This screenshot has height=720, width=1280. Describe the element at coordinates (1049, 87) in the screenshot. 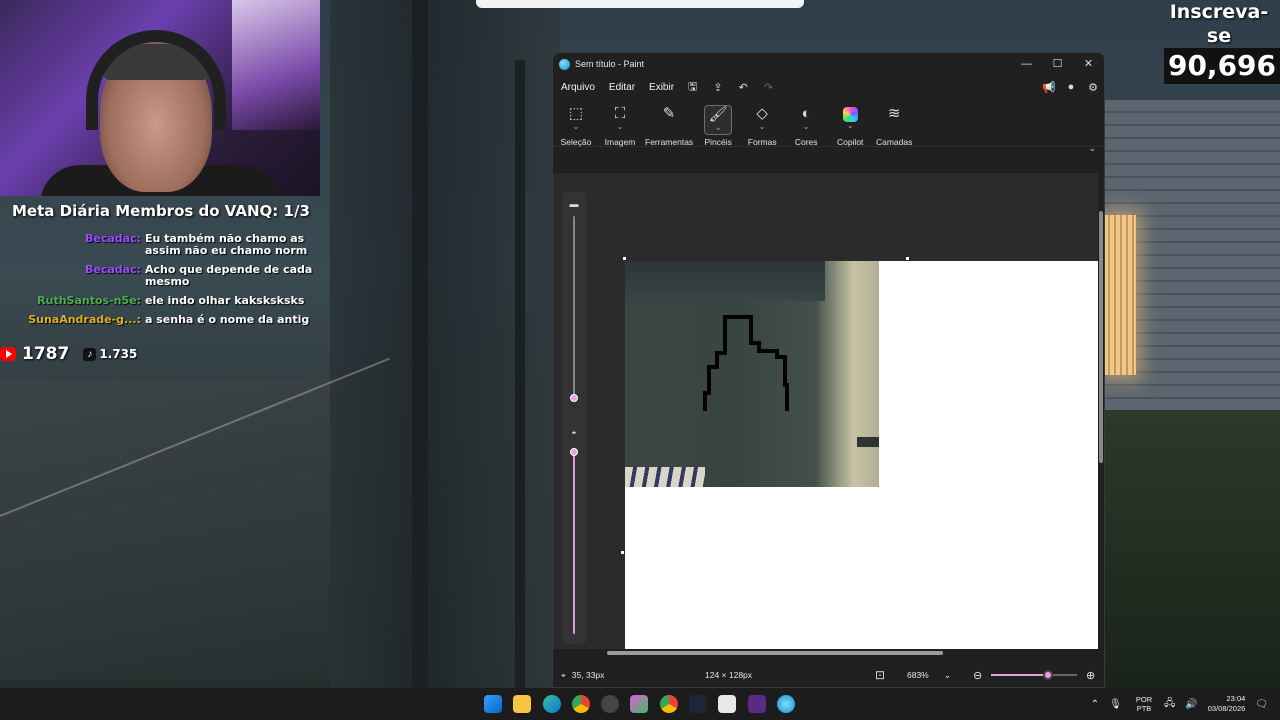

I see `announcement-icon: 📢` at that location.